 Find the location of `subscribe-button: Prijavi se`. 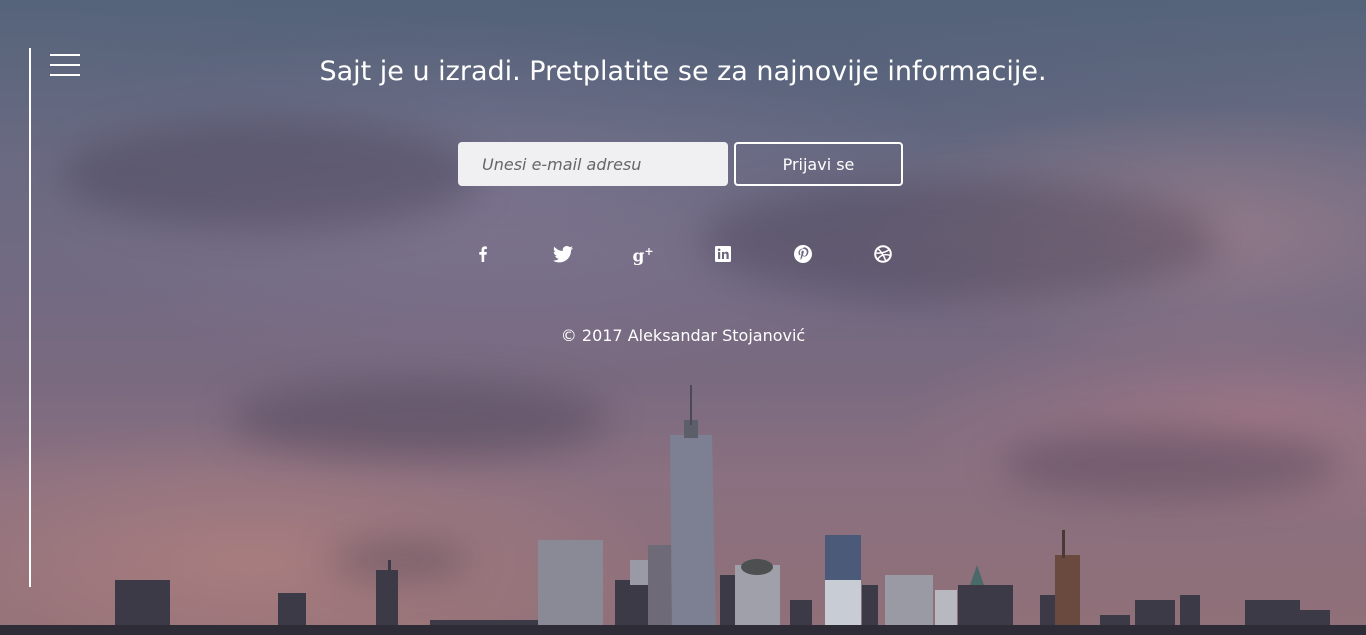

subscribe-button: Prijavi se is located at coordinates (818, 164).